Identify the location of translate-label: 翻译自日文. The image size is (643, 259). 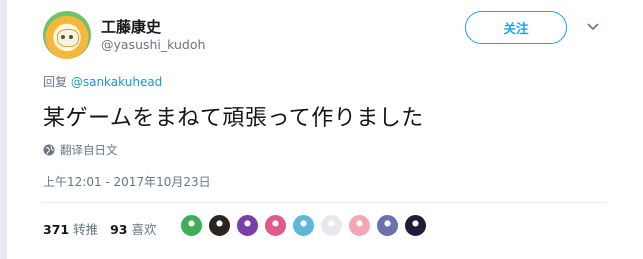
(89, 150).